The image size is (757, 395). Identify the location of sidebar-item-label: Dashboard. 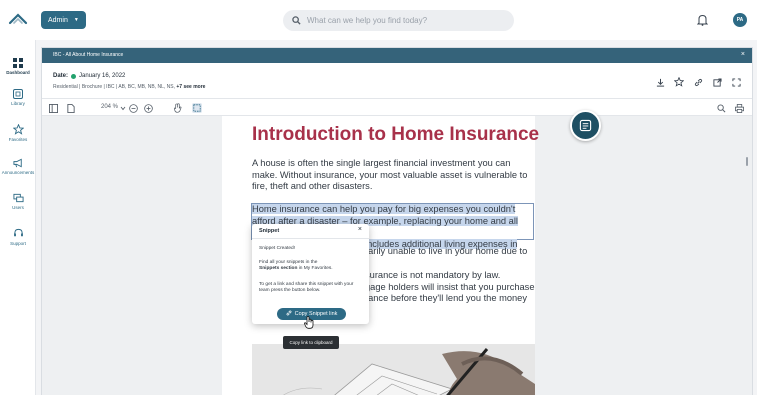
(18, 72).